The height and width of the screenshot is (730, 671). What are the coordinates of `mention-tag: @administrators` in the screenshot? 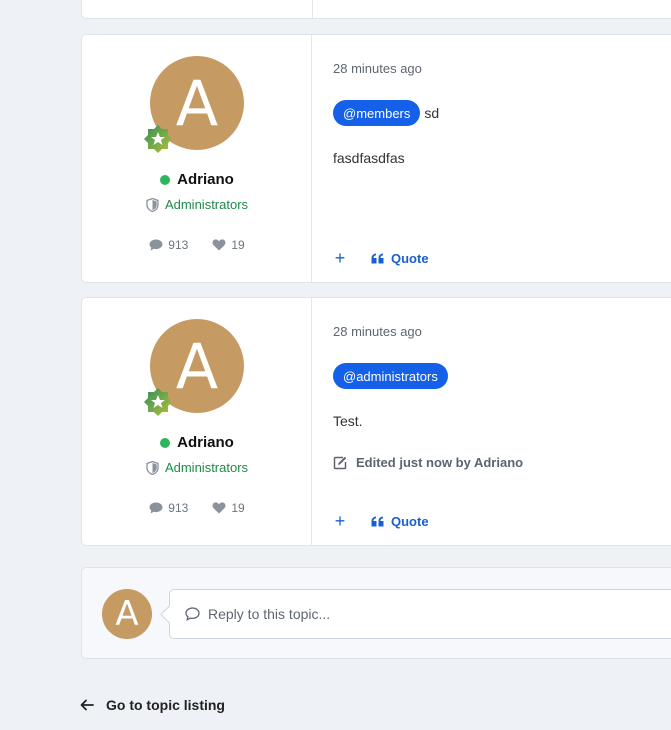 It's located at (390, 376).